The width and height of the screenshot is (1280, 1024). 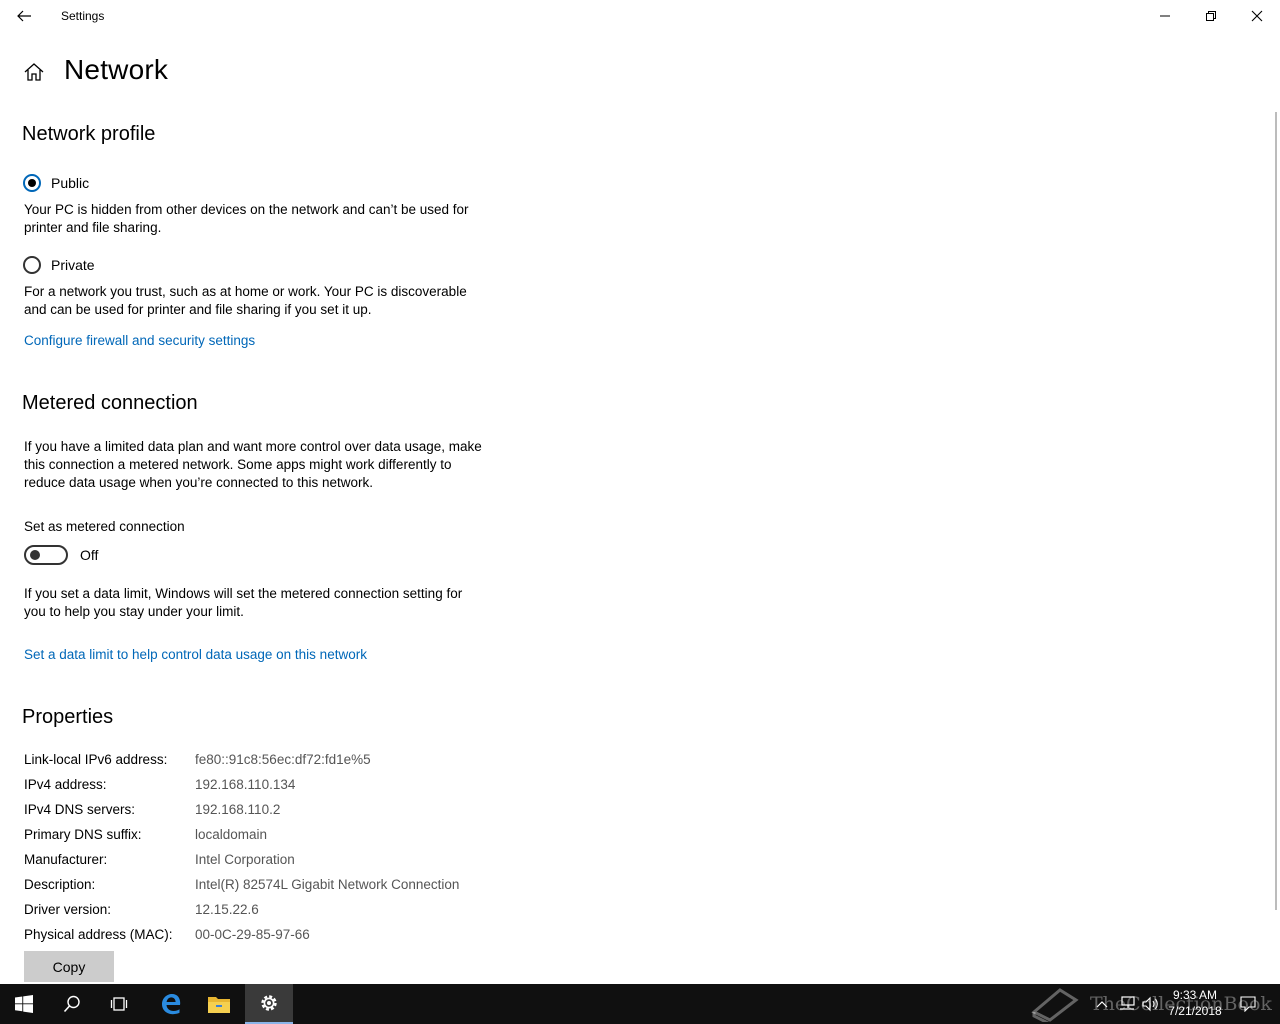 I want to click on window-title: Settings, so click(x=83, y=16).